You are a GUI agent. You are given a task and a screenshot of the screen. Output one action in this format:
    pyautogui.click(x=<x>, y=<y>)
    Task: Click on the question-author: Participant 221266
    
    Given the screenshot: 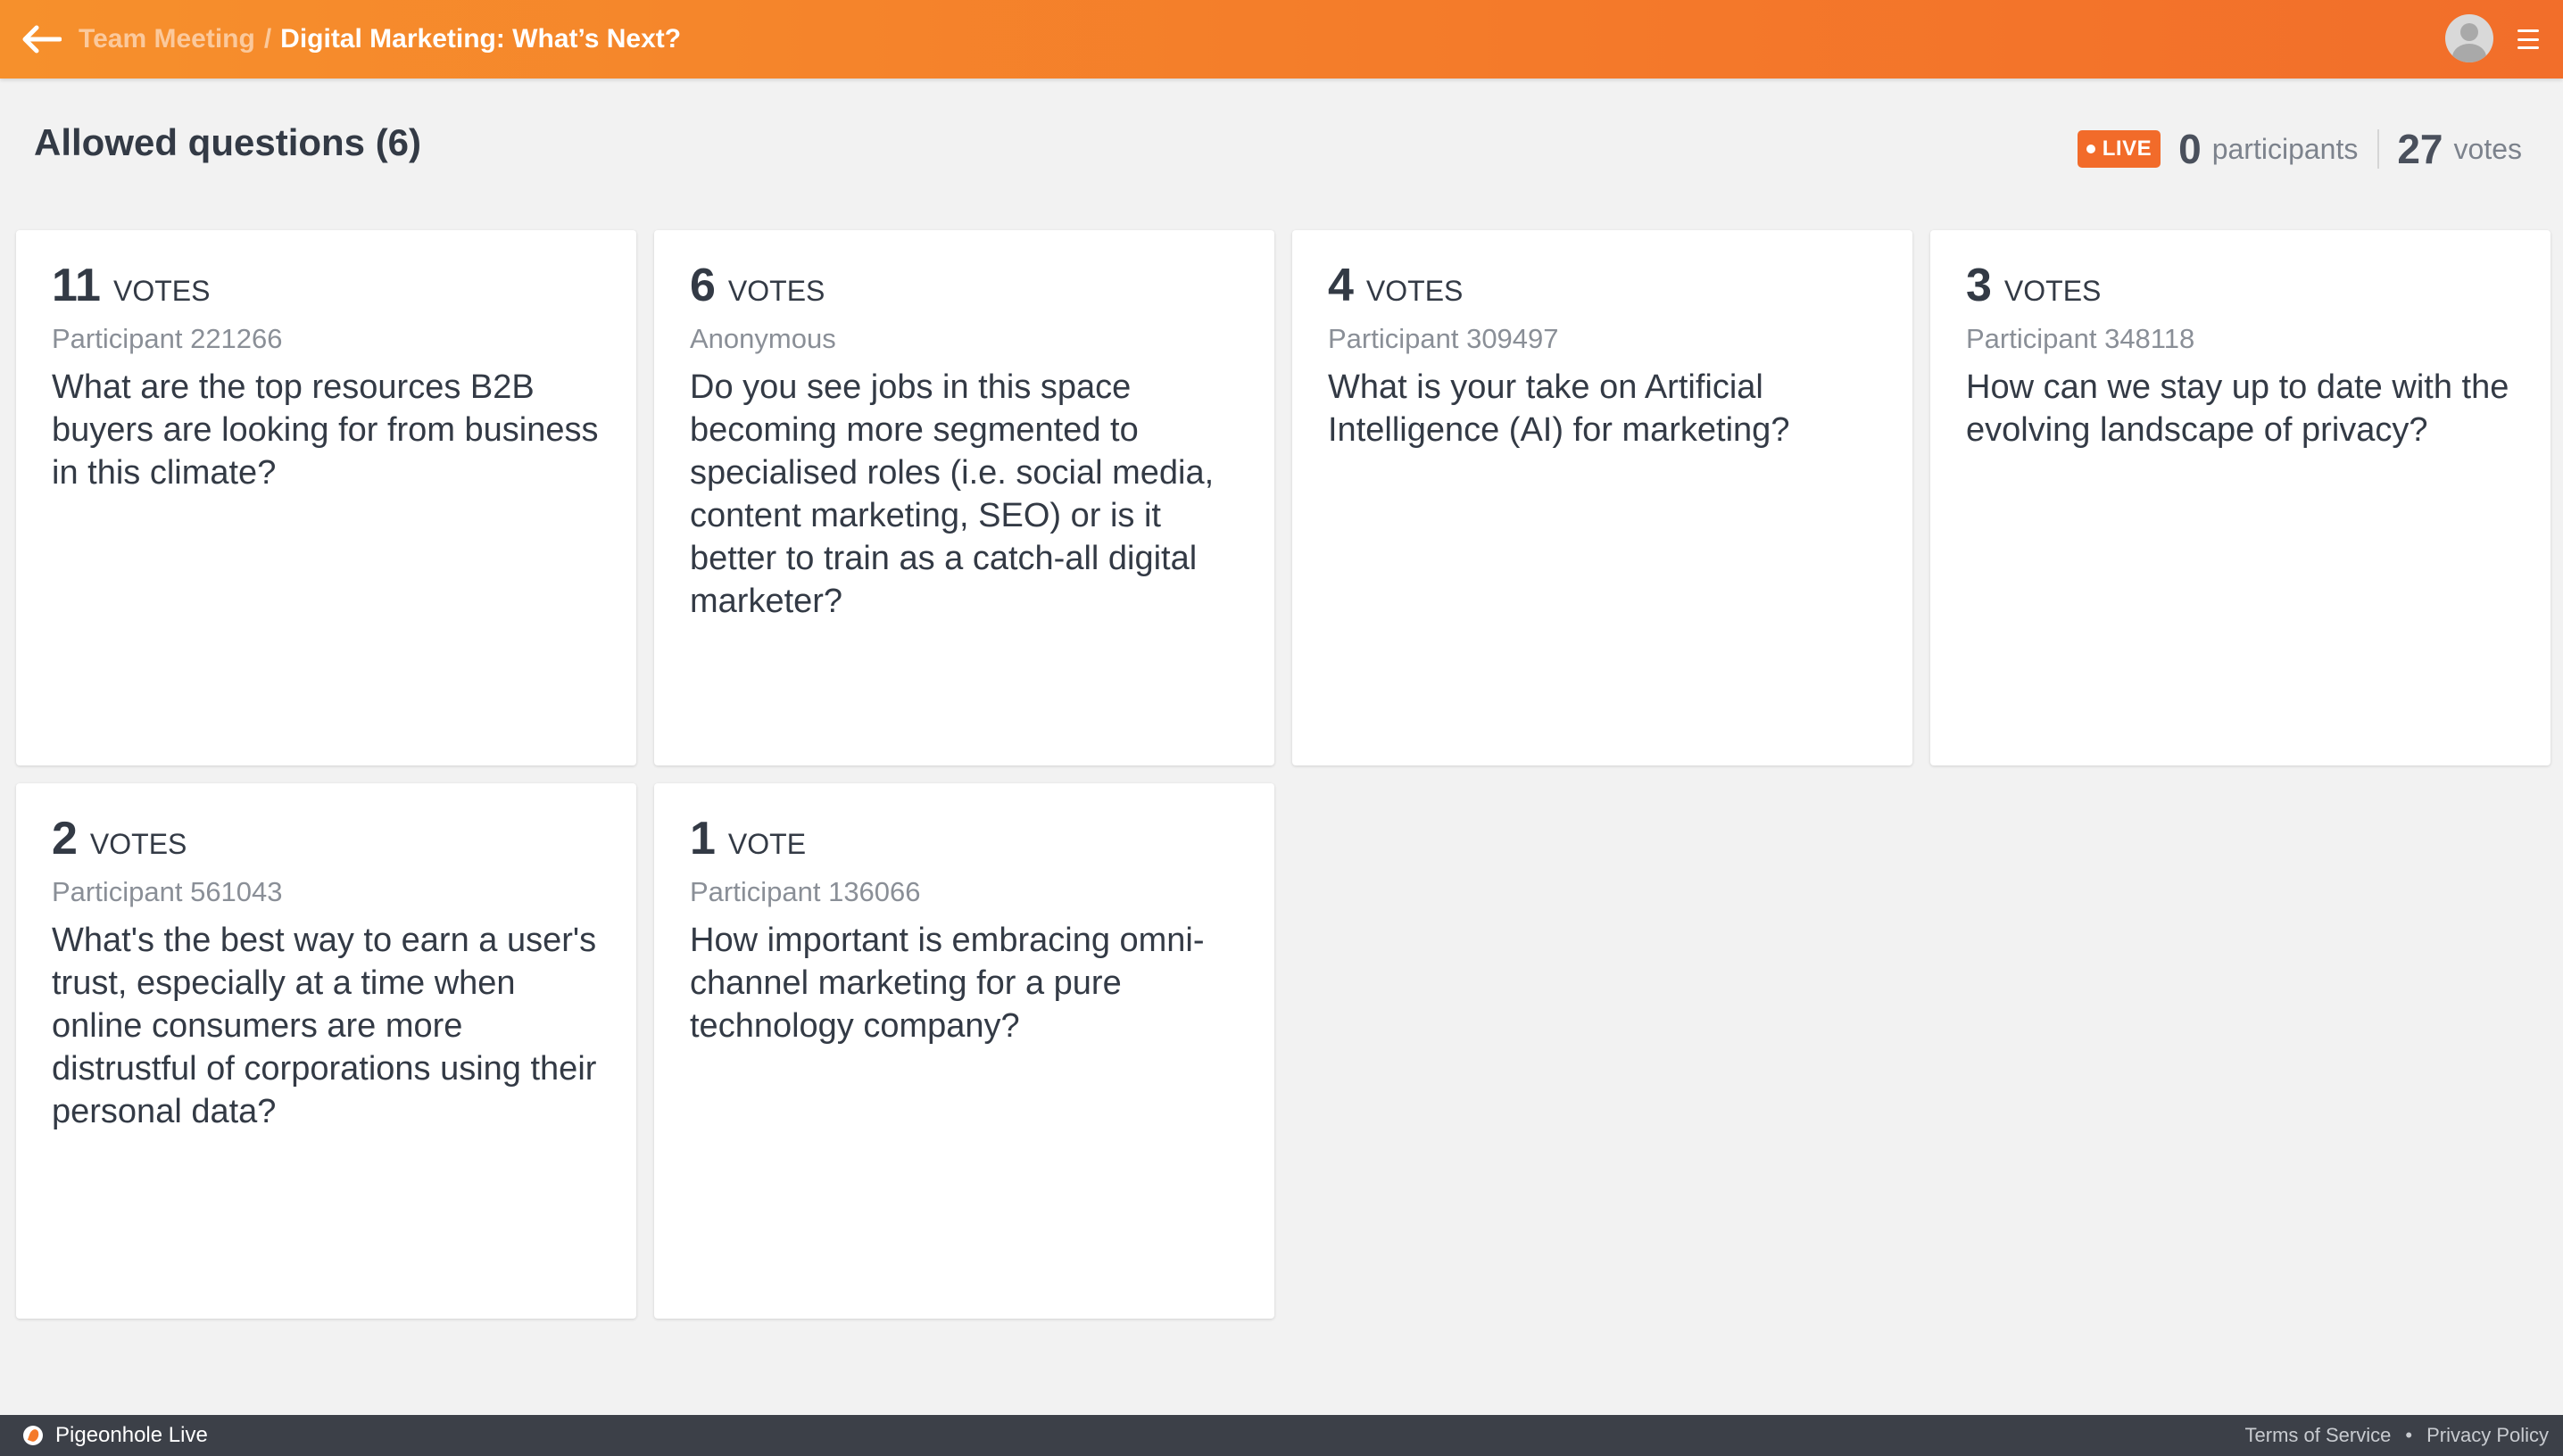 What is the action you would take?
    pyautogui.click(x=167, y=338)
    